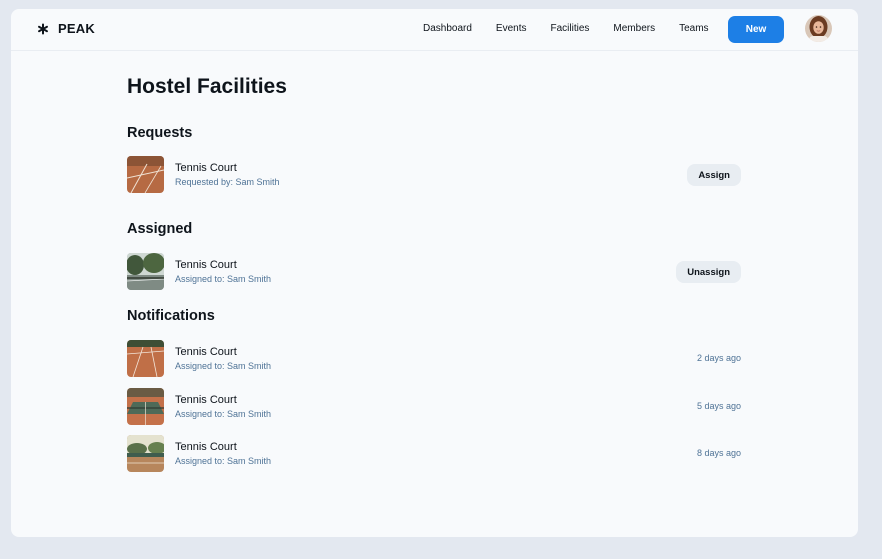 The image size is (882, 559). I want to click on new-button: New, so click(756, 29).